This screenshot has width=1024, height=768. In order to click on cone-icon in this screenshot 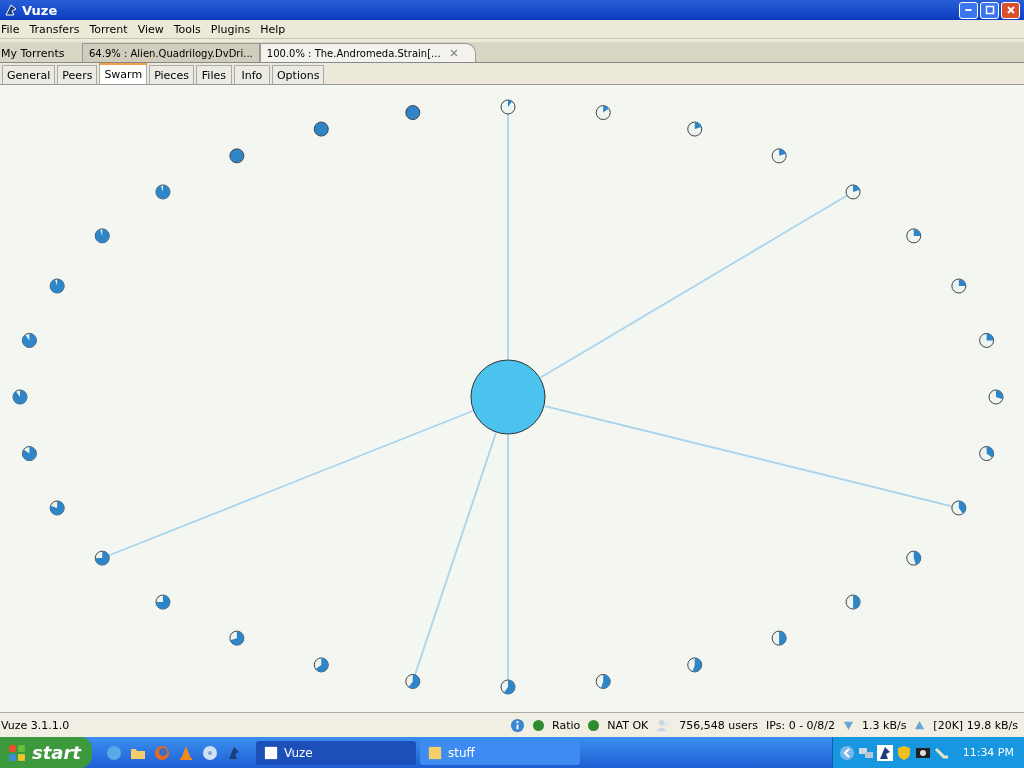, I will do `click(186, 752)`.